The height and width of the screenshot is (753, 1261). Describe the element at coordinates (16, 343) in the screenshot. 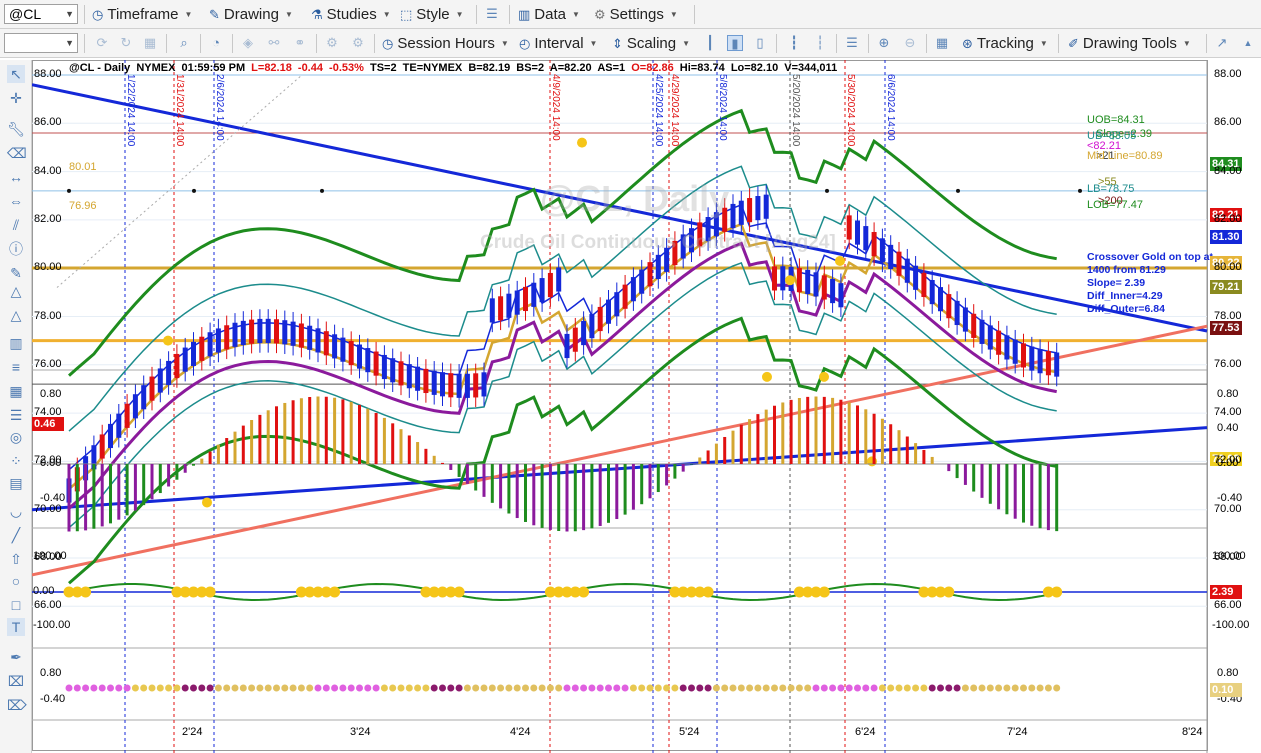

I see `bars-icon: ▥` at that location.